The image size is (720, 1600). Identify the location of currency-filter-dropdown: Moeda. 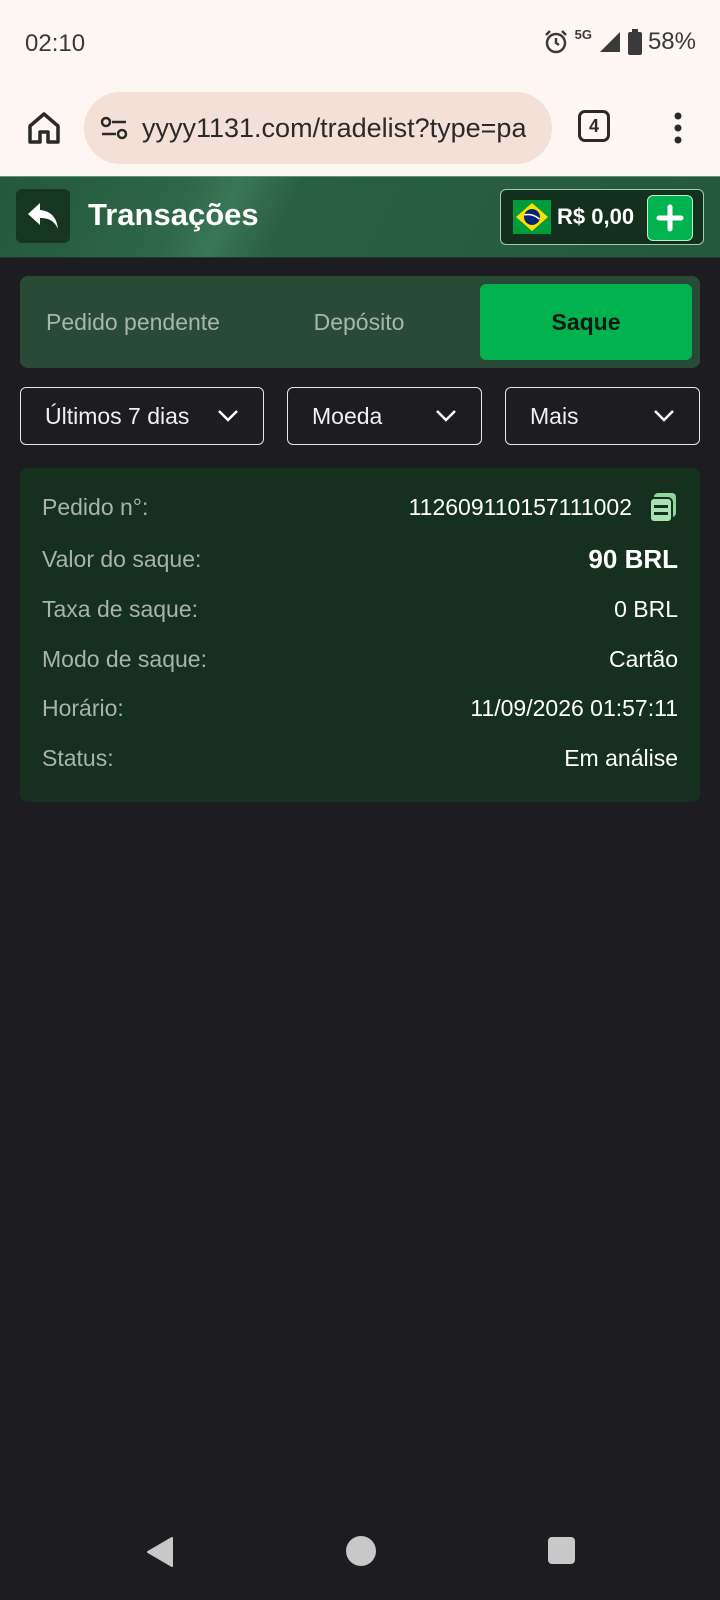
(384, 416).